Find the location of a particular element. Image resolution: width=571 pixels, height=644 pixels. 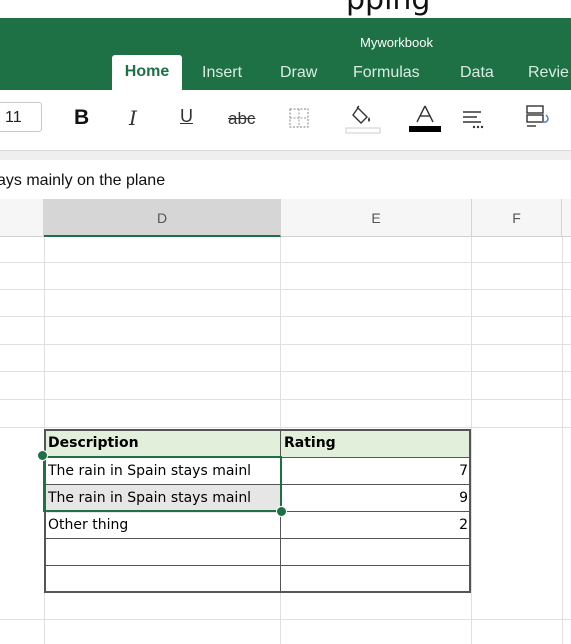

column-header-row: D E F is located at coordinates (285, 218).